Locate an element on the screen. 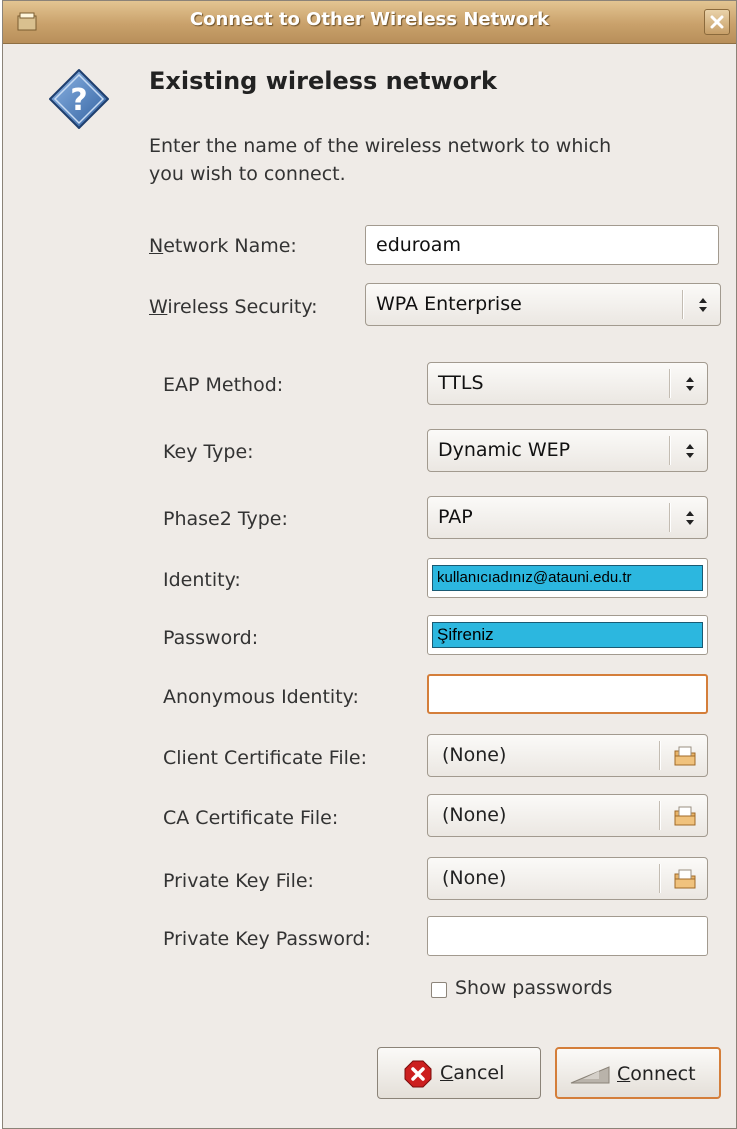 Image resolution: width=737 pixels, height=1129 pixels. identity-input: kullanıcıadınız@atauni.edu.tr is located at coordinates (567, 578).